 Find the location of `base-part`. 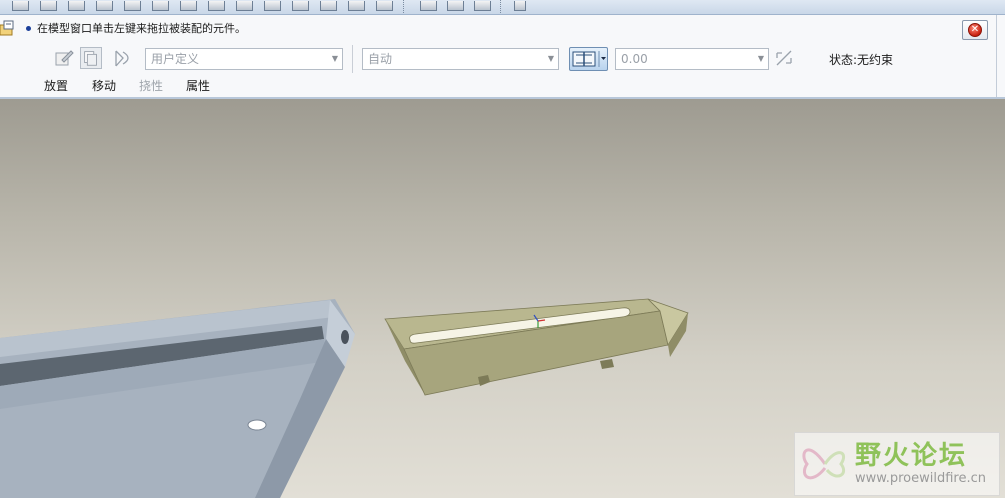

base-part is located at coordinates (177, 398).